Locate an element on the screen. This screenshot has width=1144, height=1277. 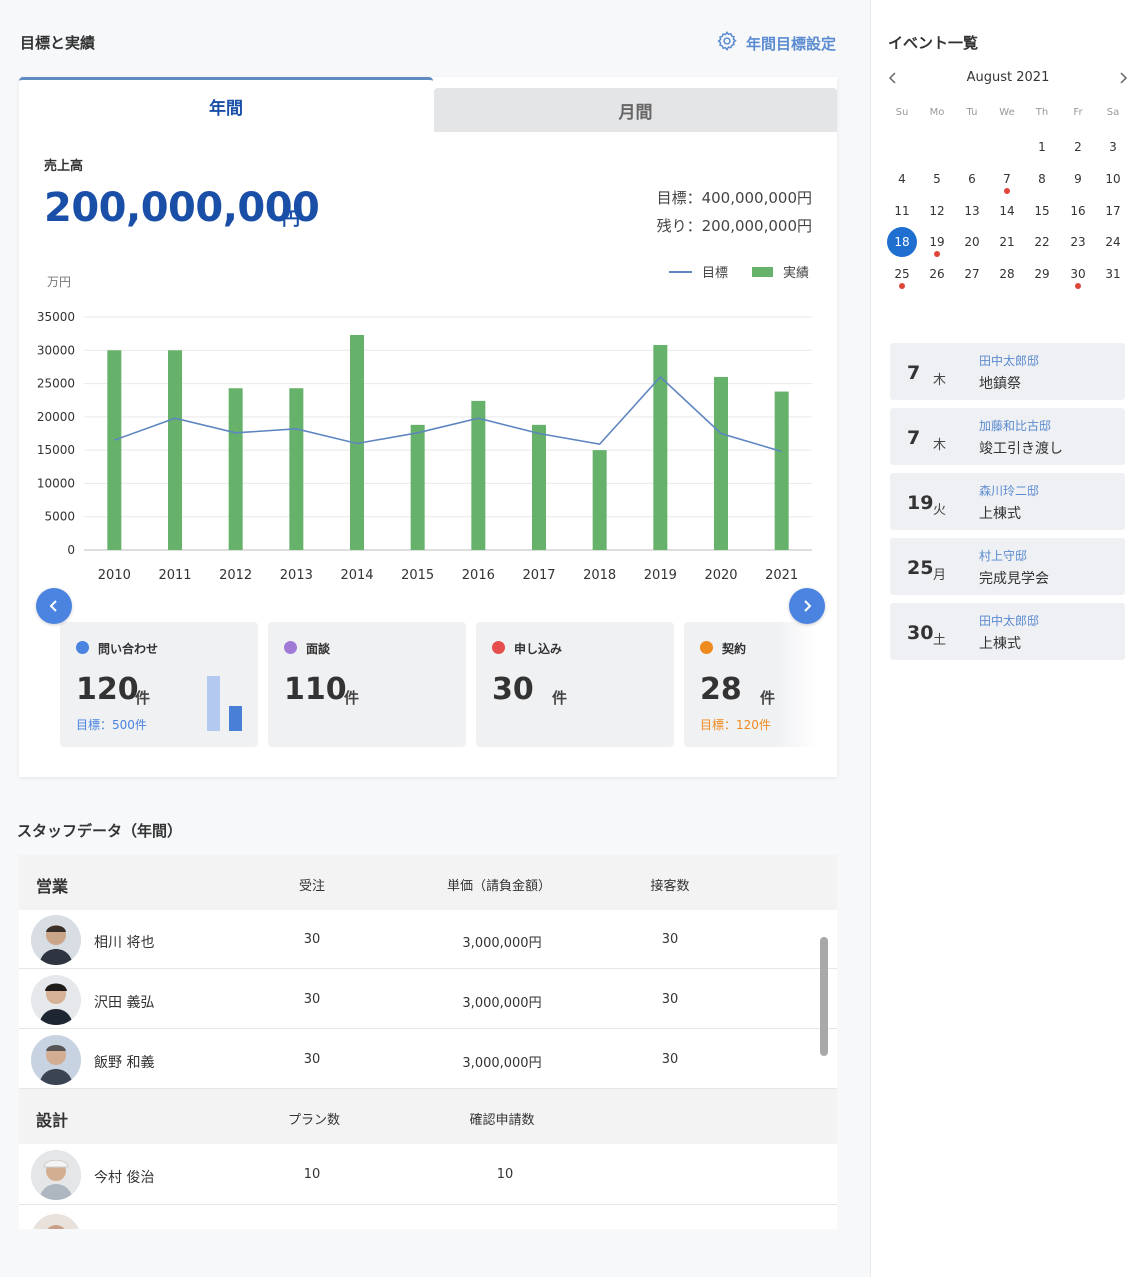
tab-monthly: 月間 is located at coordinates (635, 110).